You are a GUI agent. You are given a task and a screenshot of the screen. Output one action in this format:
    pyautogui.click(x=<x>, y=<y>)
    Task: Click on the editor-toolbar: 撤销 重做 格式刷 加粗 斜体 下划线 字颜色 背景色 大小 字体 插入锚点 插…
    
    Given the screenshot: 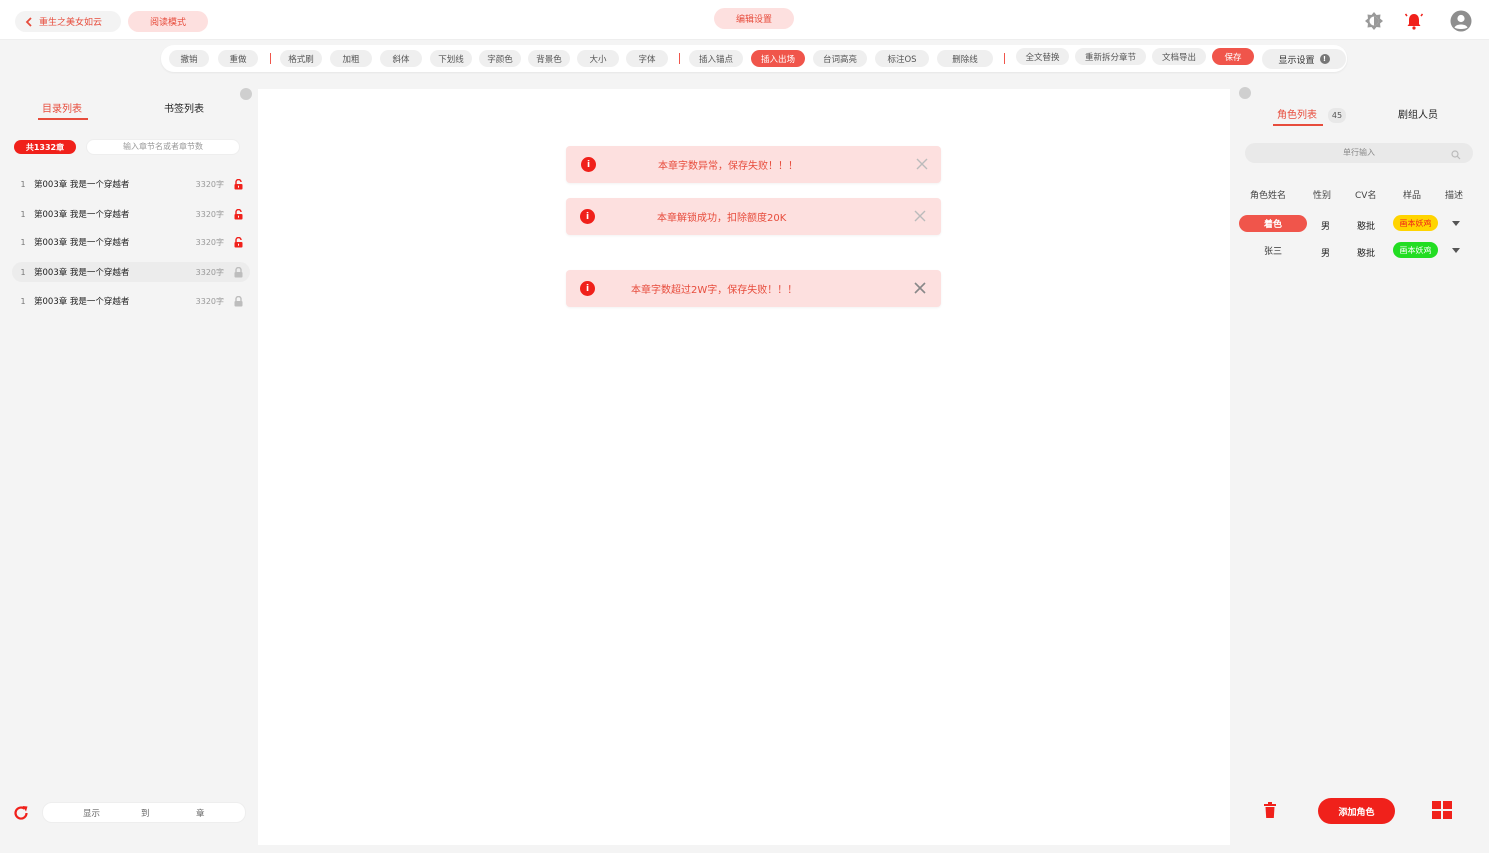 What is the action you would take?
    pyautogui.click(x=754, y=58)
    